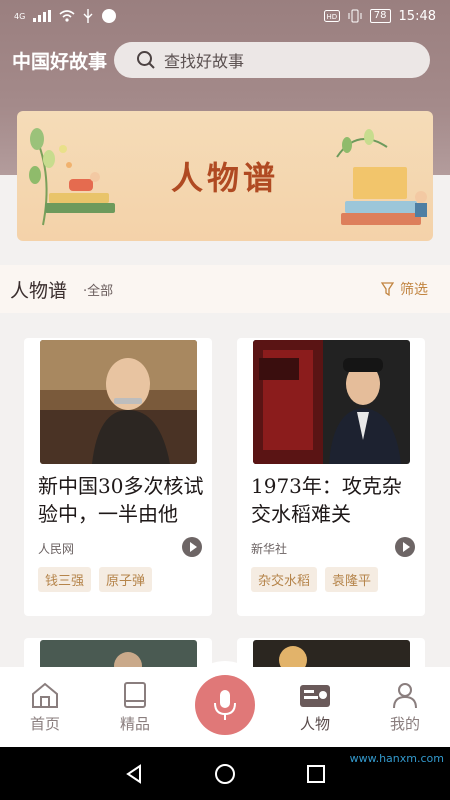 The width and height of the screenshot is (450, 800). I want to click on nav-mine-label: 我的, so click(404, 724).